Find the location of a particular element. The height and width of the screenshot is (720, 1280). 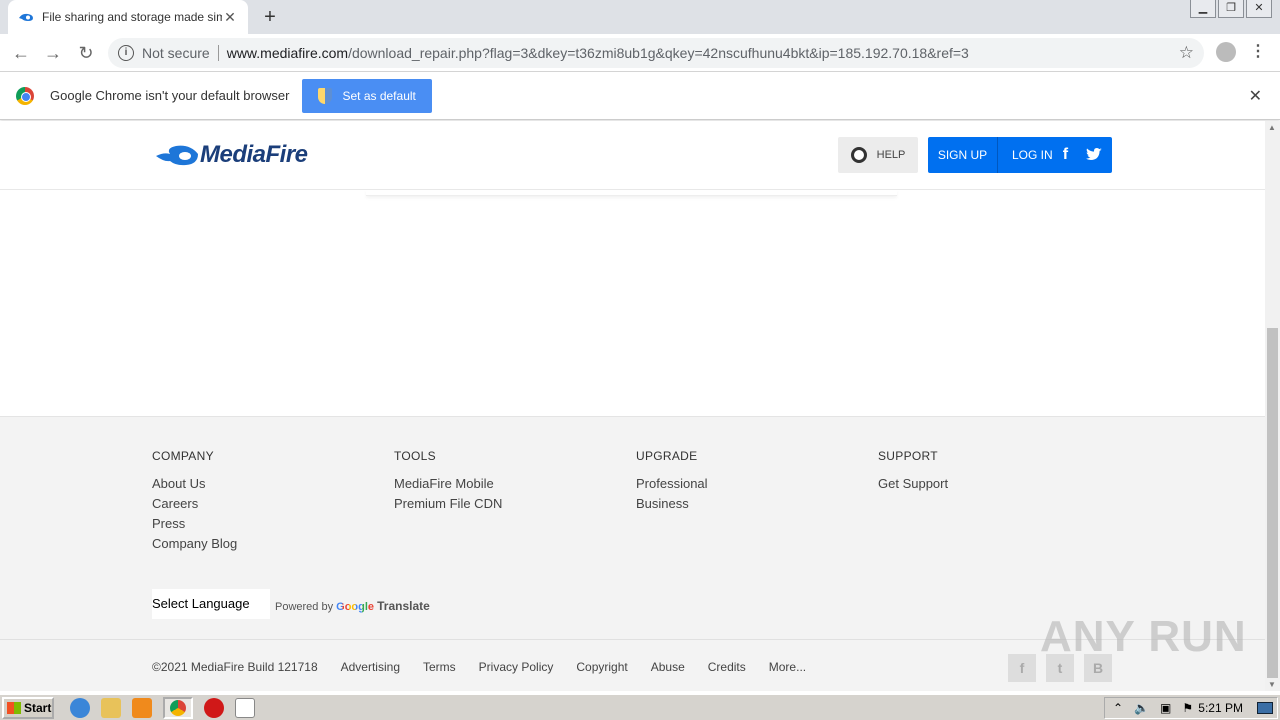

show-desktop-icon is located at coordinates (1265, 708).